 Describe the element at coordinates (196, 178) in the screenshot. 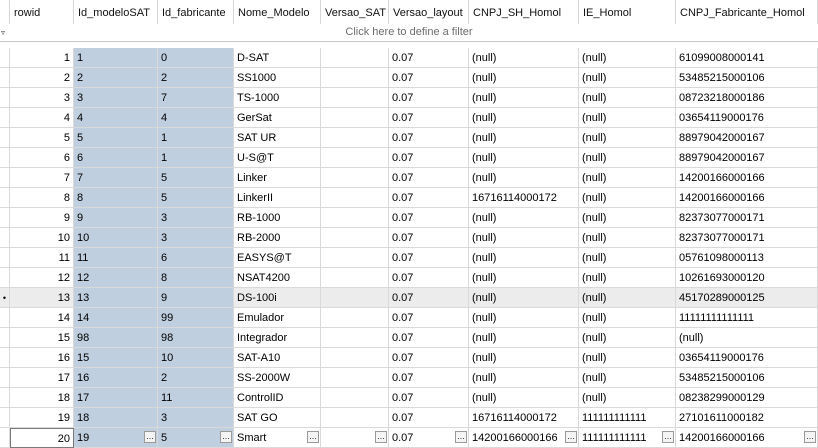

I see `cell-id-fabricante: 5` at that location.